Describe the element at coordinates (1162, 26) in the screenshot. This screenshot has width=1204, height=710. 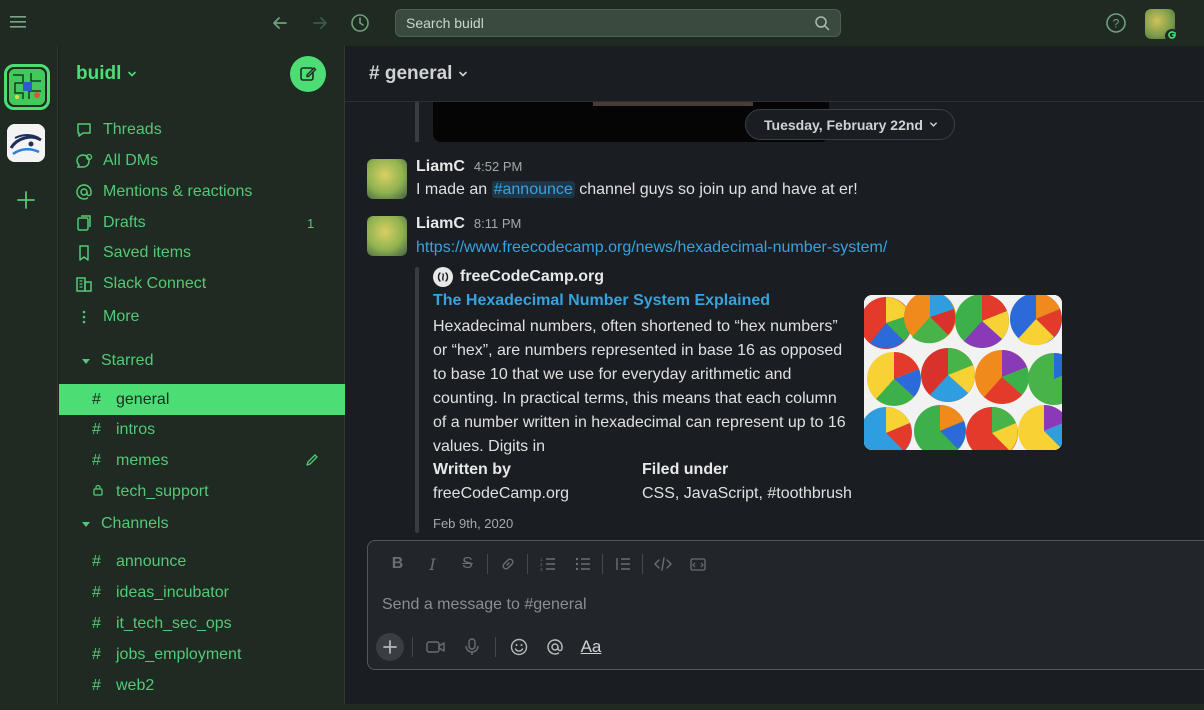
I see `user-avatar` at that location.